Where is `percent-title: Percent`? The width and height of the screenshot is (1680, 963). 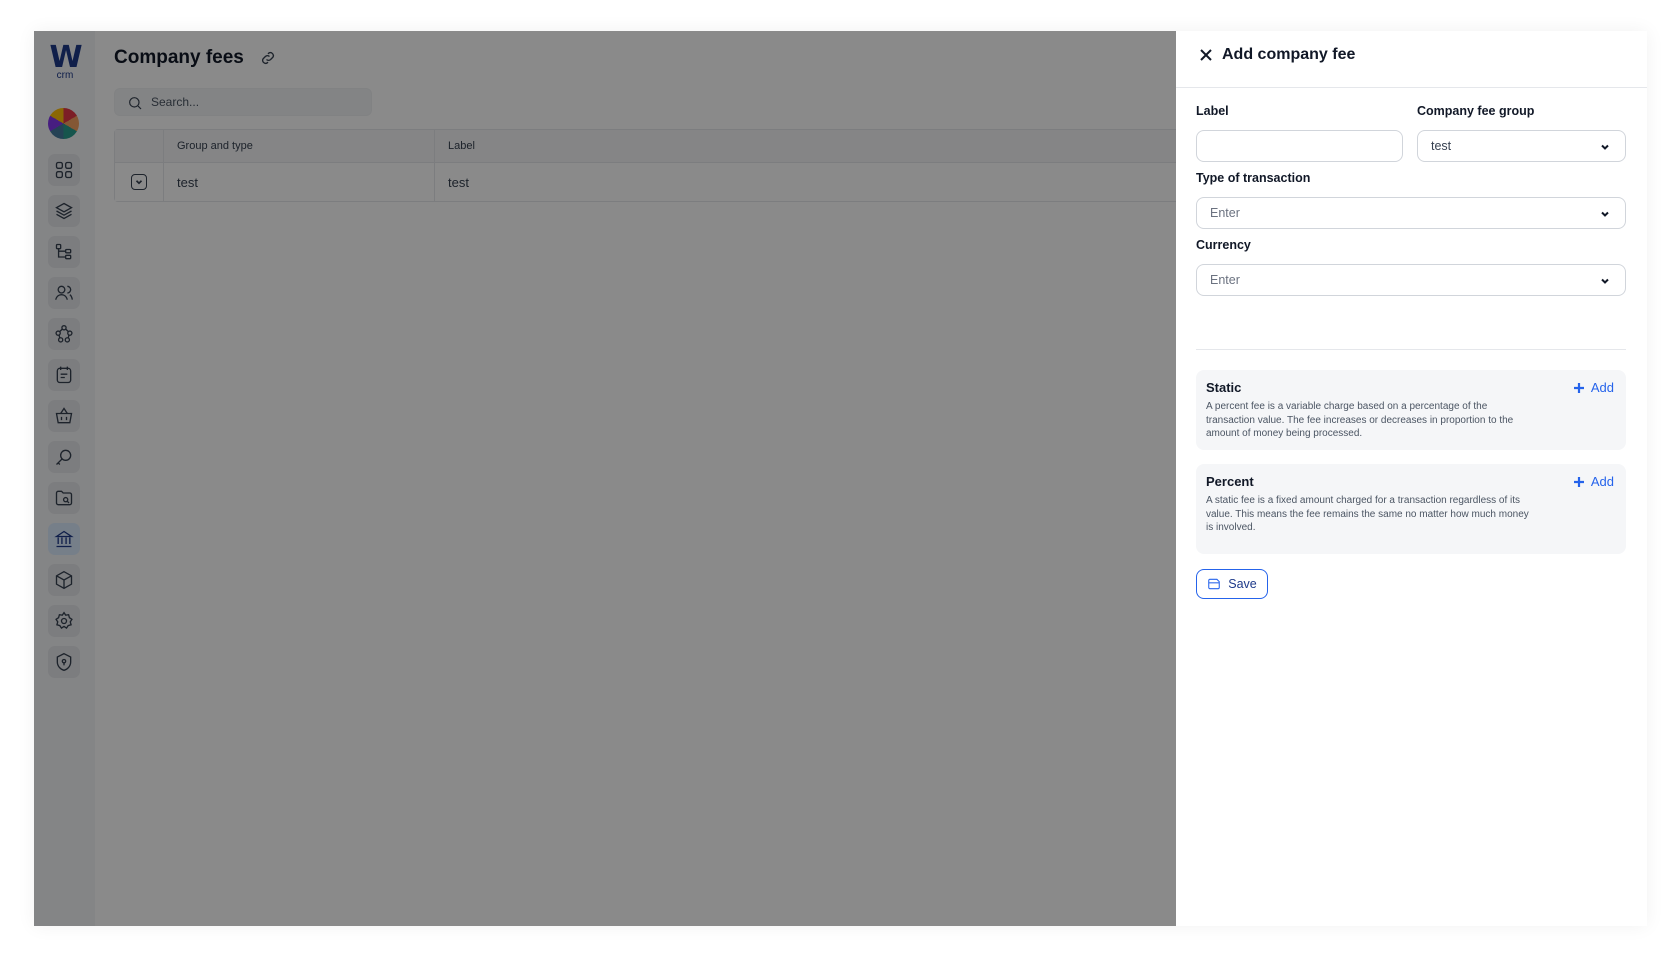
percent-title: Percent is located at coordinates (1230, 481).